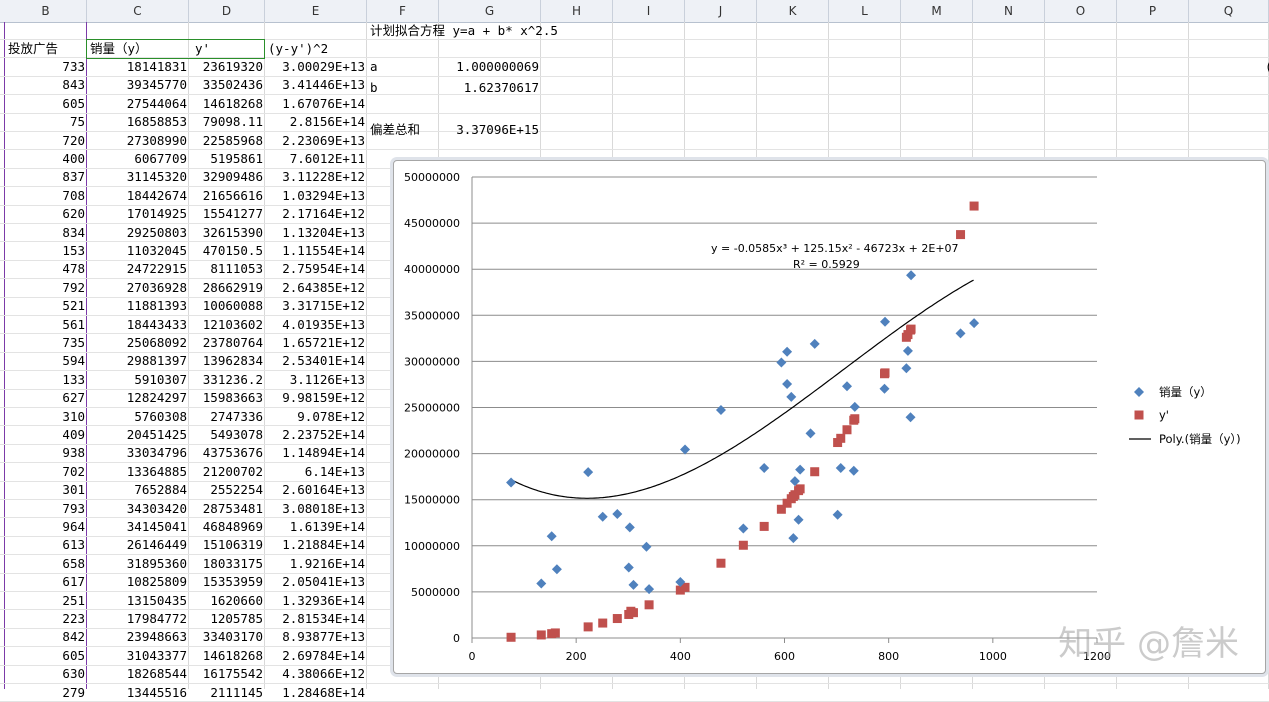 Image resolution: width=1269 pixels, height=702 pixels. I want to click on column-header-g: G, so click(490, 11).